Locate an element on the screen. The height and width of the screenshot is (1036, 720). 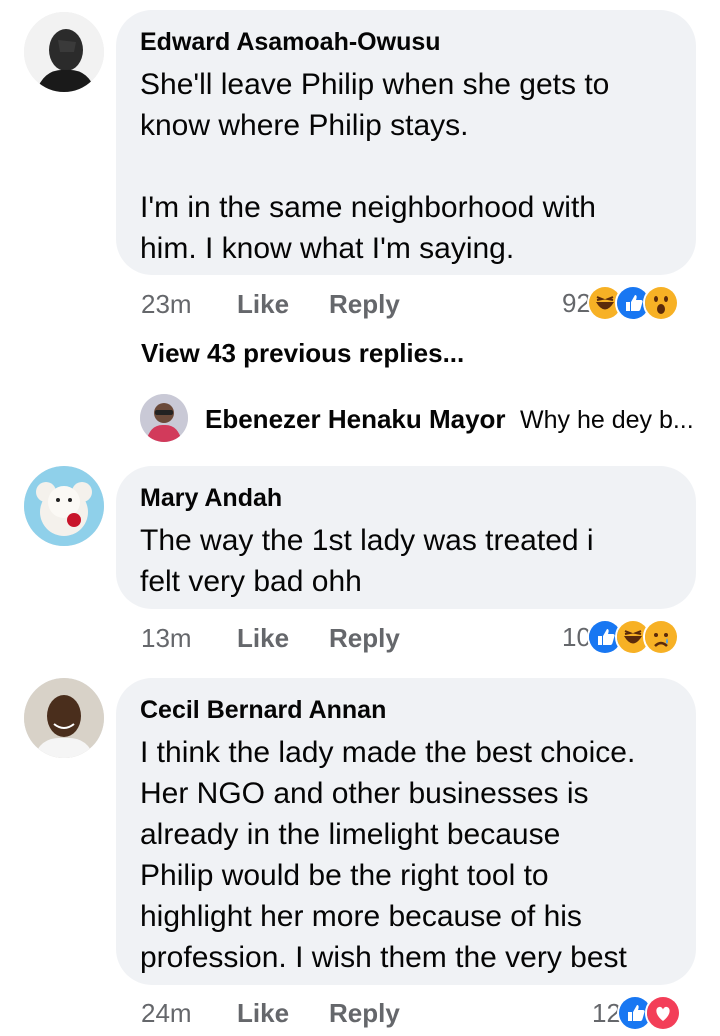
comment-timestamp: 24m is located at coordinates (166, 1013).